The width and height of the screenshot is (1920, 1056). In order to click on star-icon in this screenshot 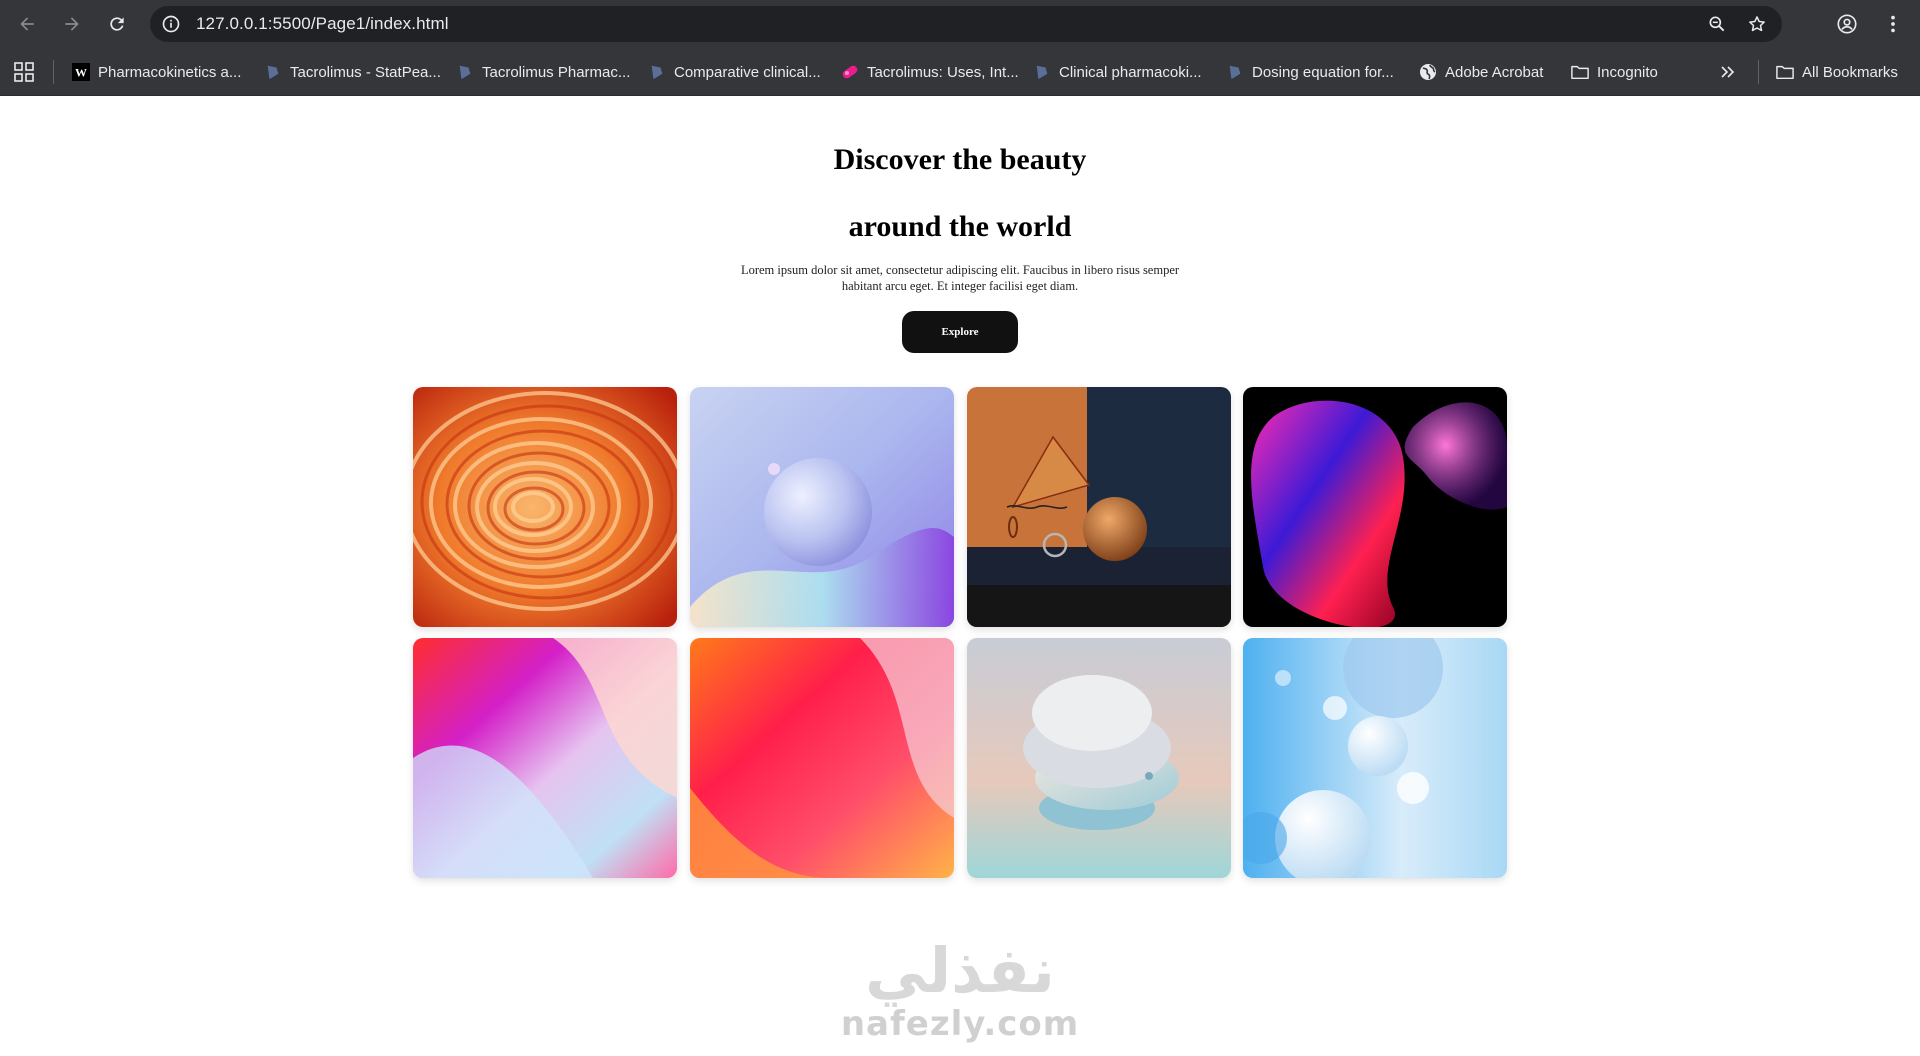, I will do `click(1757, 24)`.